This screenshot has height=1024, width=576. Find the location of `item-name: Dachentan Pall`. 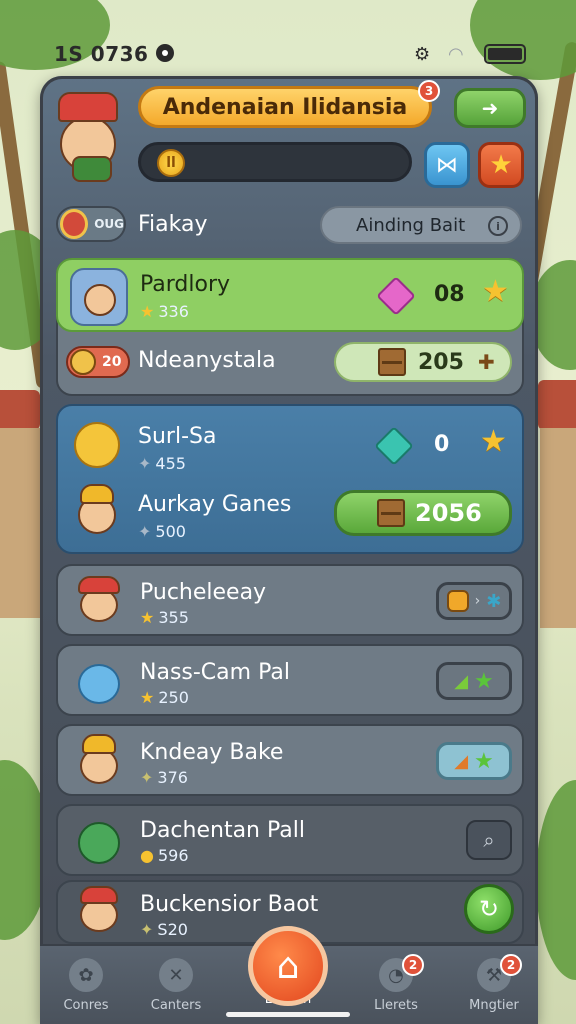

item-name: Dachentan Pall is located at coordinates (222, 830).